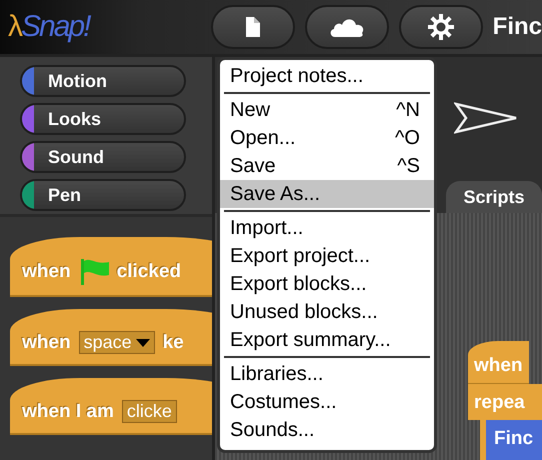 This screenshot has width=542, height=460. I want to click on caret-icon, so click(143, 342).